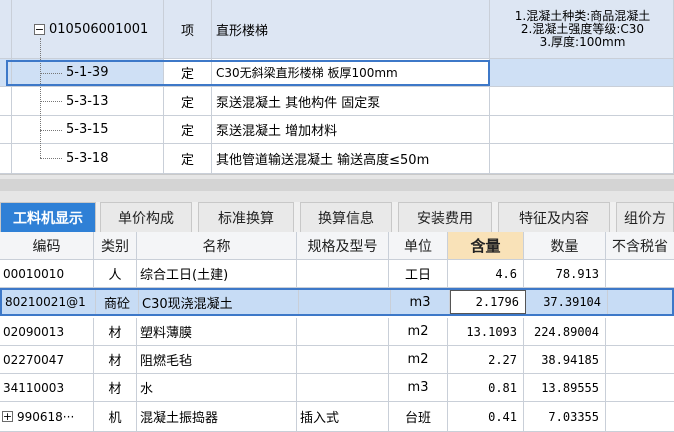 The image size is (674, 432). What do you see at coordinates (567, 302) in the screenshot?
I see `cell-quantity: 37.39104` at bounding box center [567, 302].